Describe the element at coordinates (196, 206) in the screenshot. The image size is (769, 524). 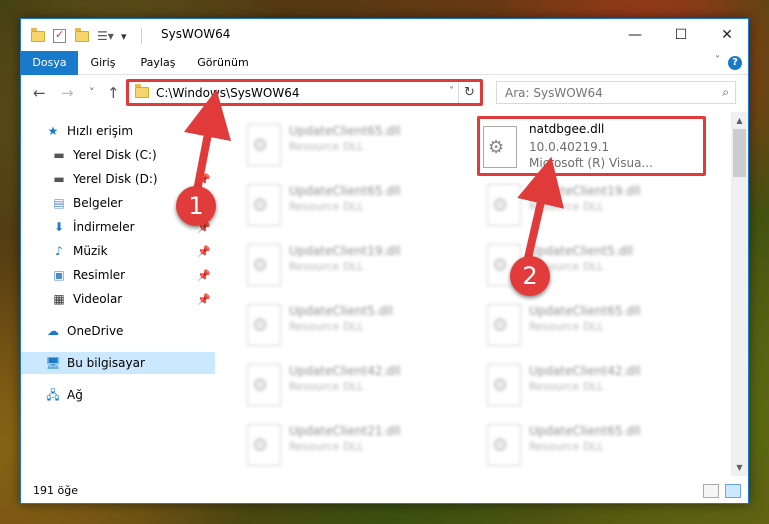
I see `step-1-badge: 1` at that location.